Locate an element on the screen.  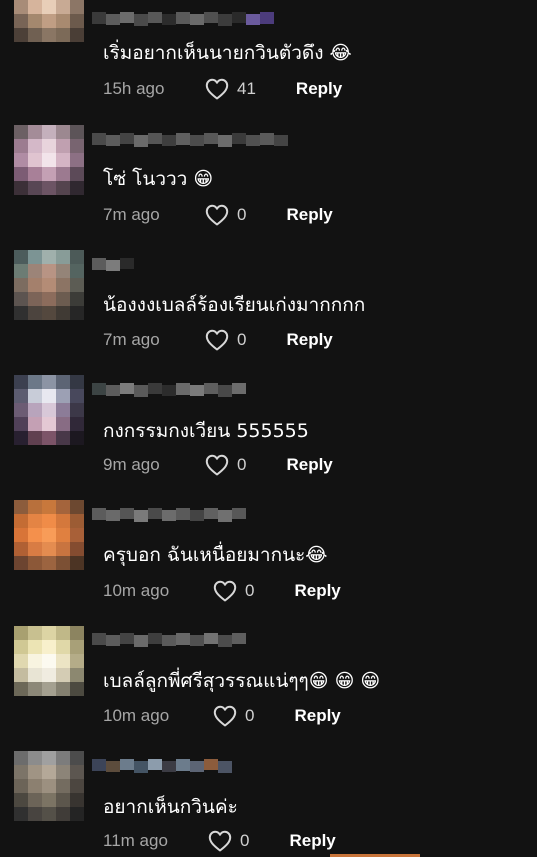
like-button: 41 is located at coordinates (230, 89).